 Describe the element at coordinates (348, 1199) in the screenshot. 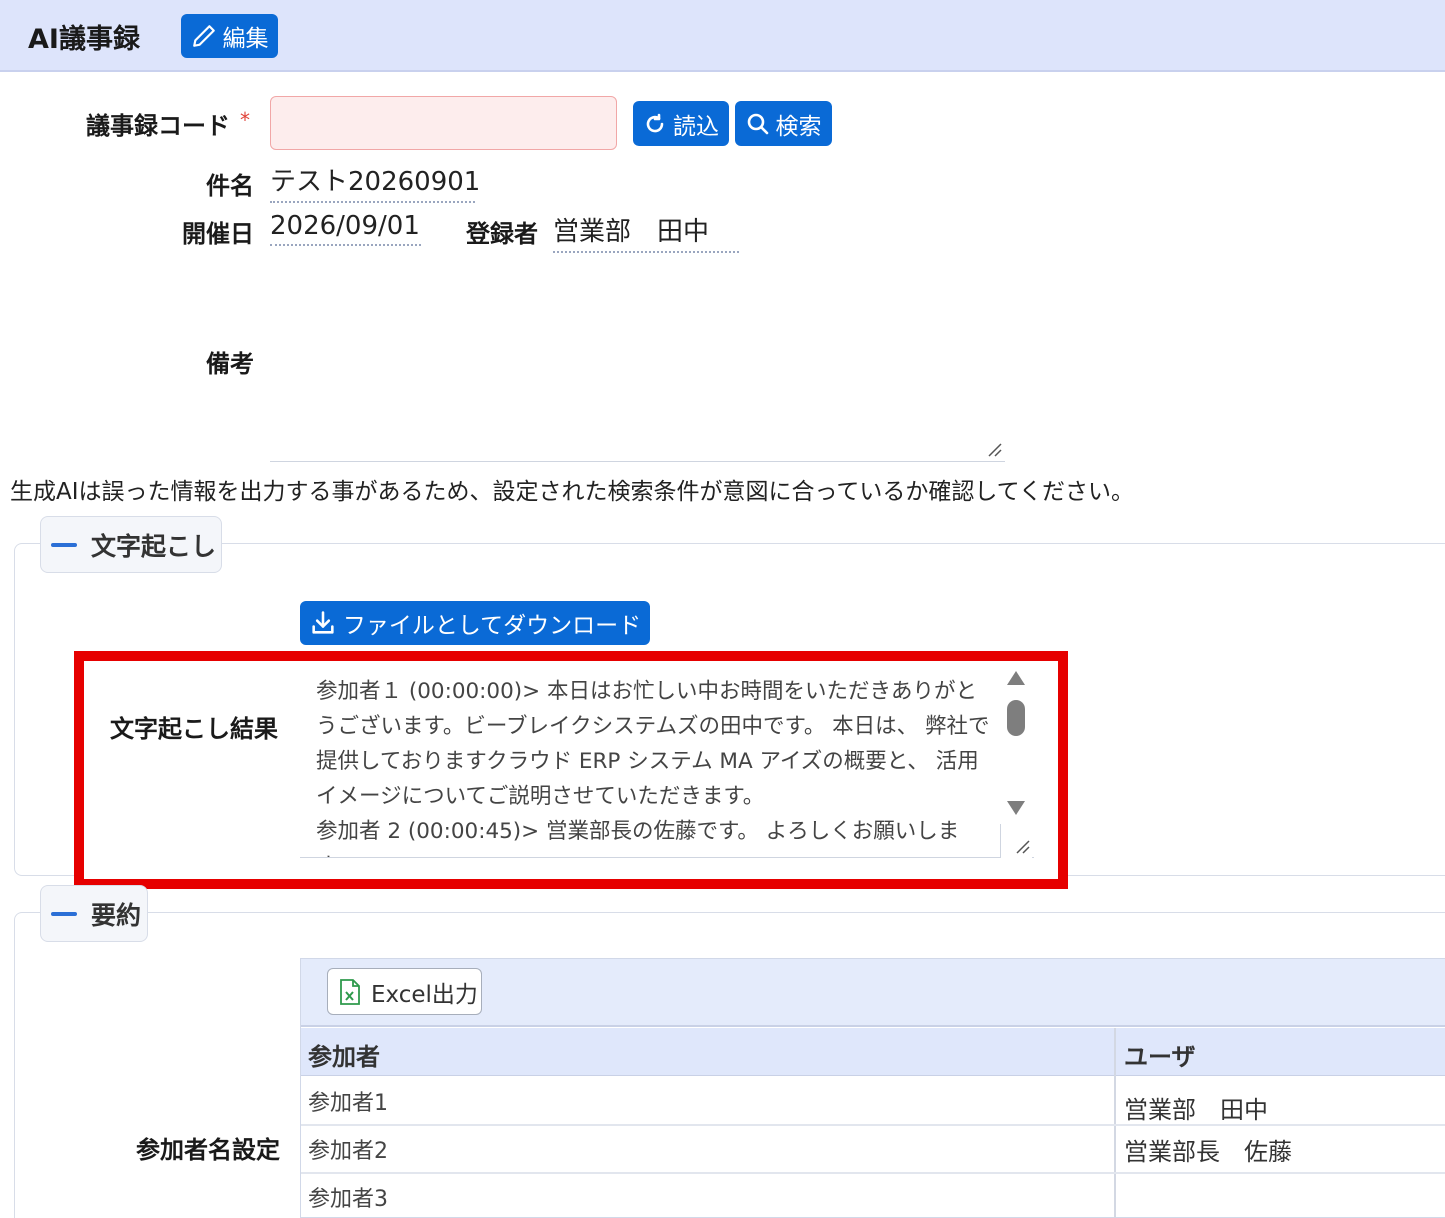

I see `participant-cell: 参加者3` at that location.